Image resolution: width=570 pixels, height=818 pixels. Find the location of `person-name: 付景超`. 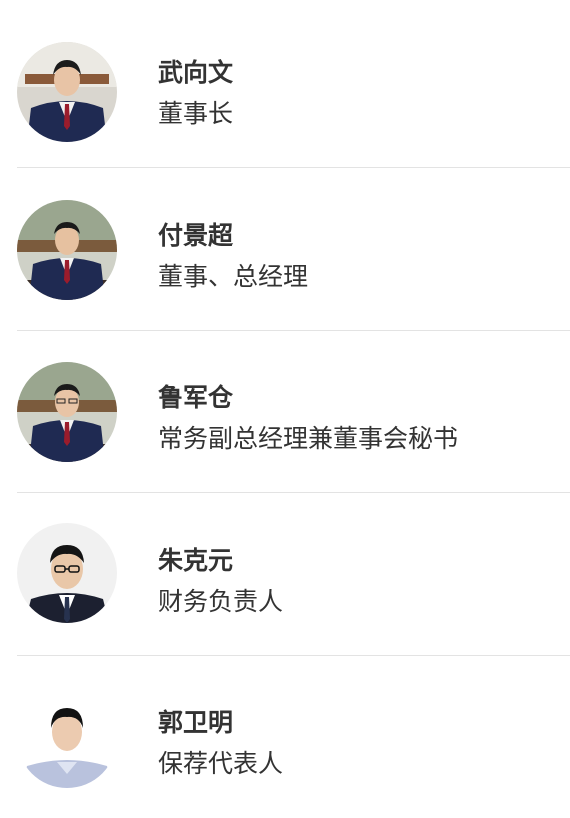

person-name: 付景超 is located at coordinates (196, 235).